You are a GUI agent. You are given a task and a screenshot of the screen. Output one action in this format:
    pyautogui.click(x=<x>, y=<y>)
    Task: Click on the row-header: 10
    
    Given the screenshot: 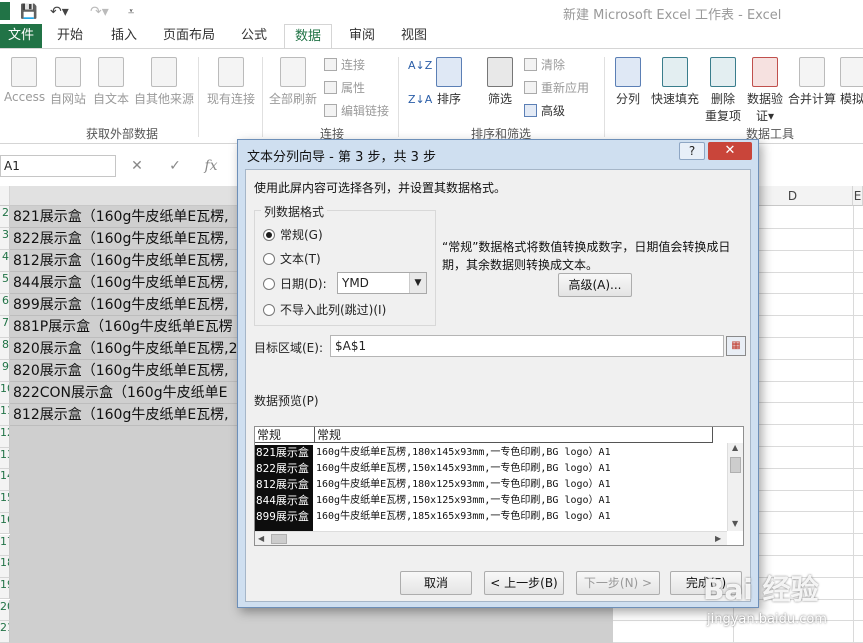 What is the action you would take?
    pyautogui.click(x=5, y=393)
    